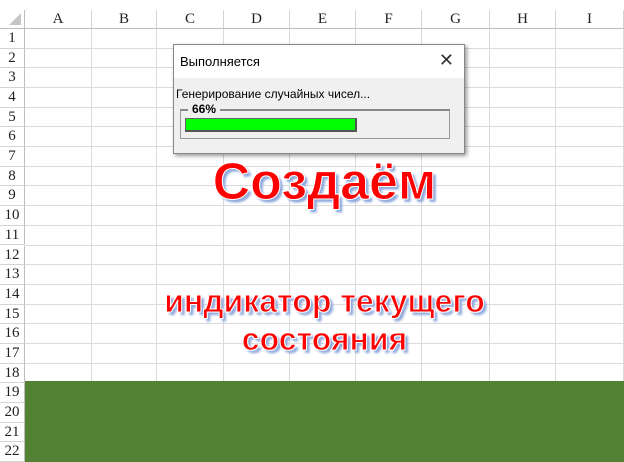 The height and width of the screenshot is (462, 624). What do you see at coordinates (389, 19) in the screenshot?
I see `column-header-F: F` at bounding box center [389, 19].